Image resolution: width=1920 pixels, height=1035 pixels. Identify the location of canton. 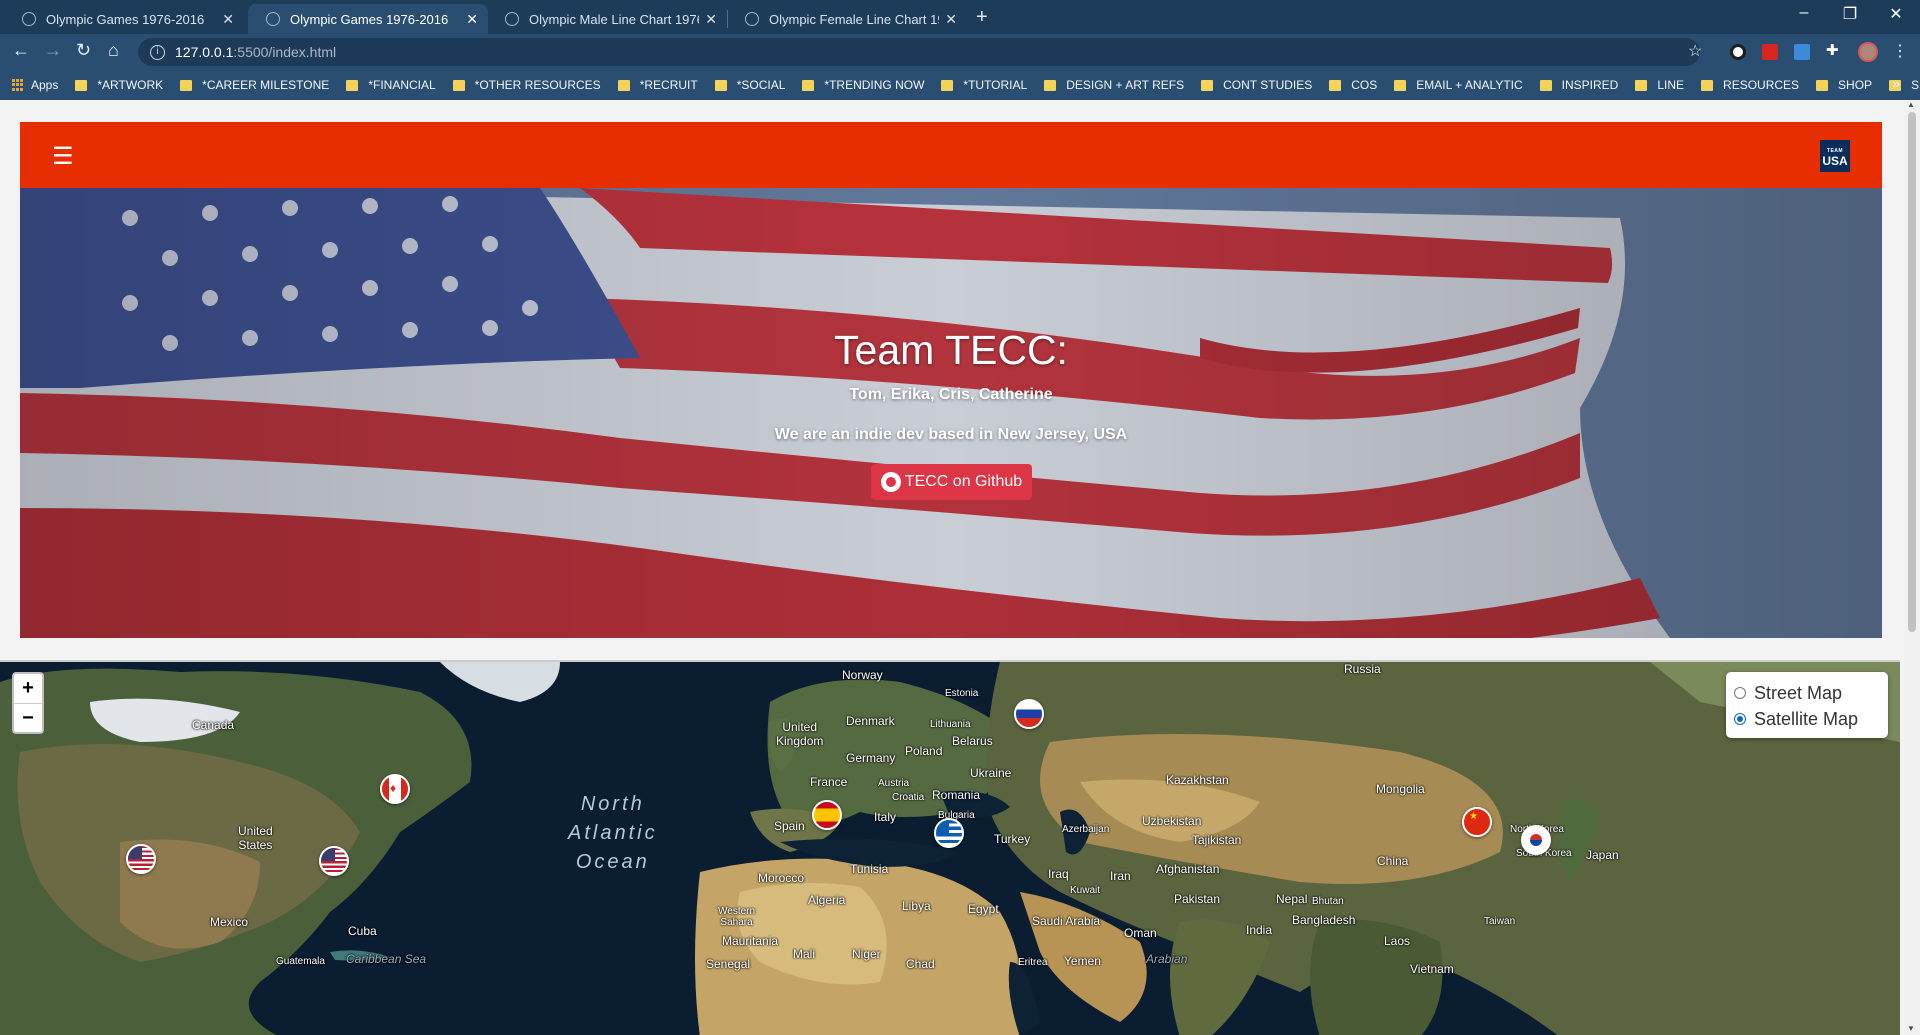
(135, 852).